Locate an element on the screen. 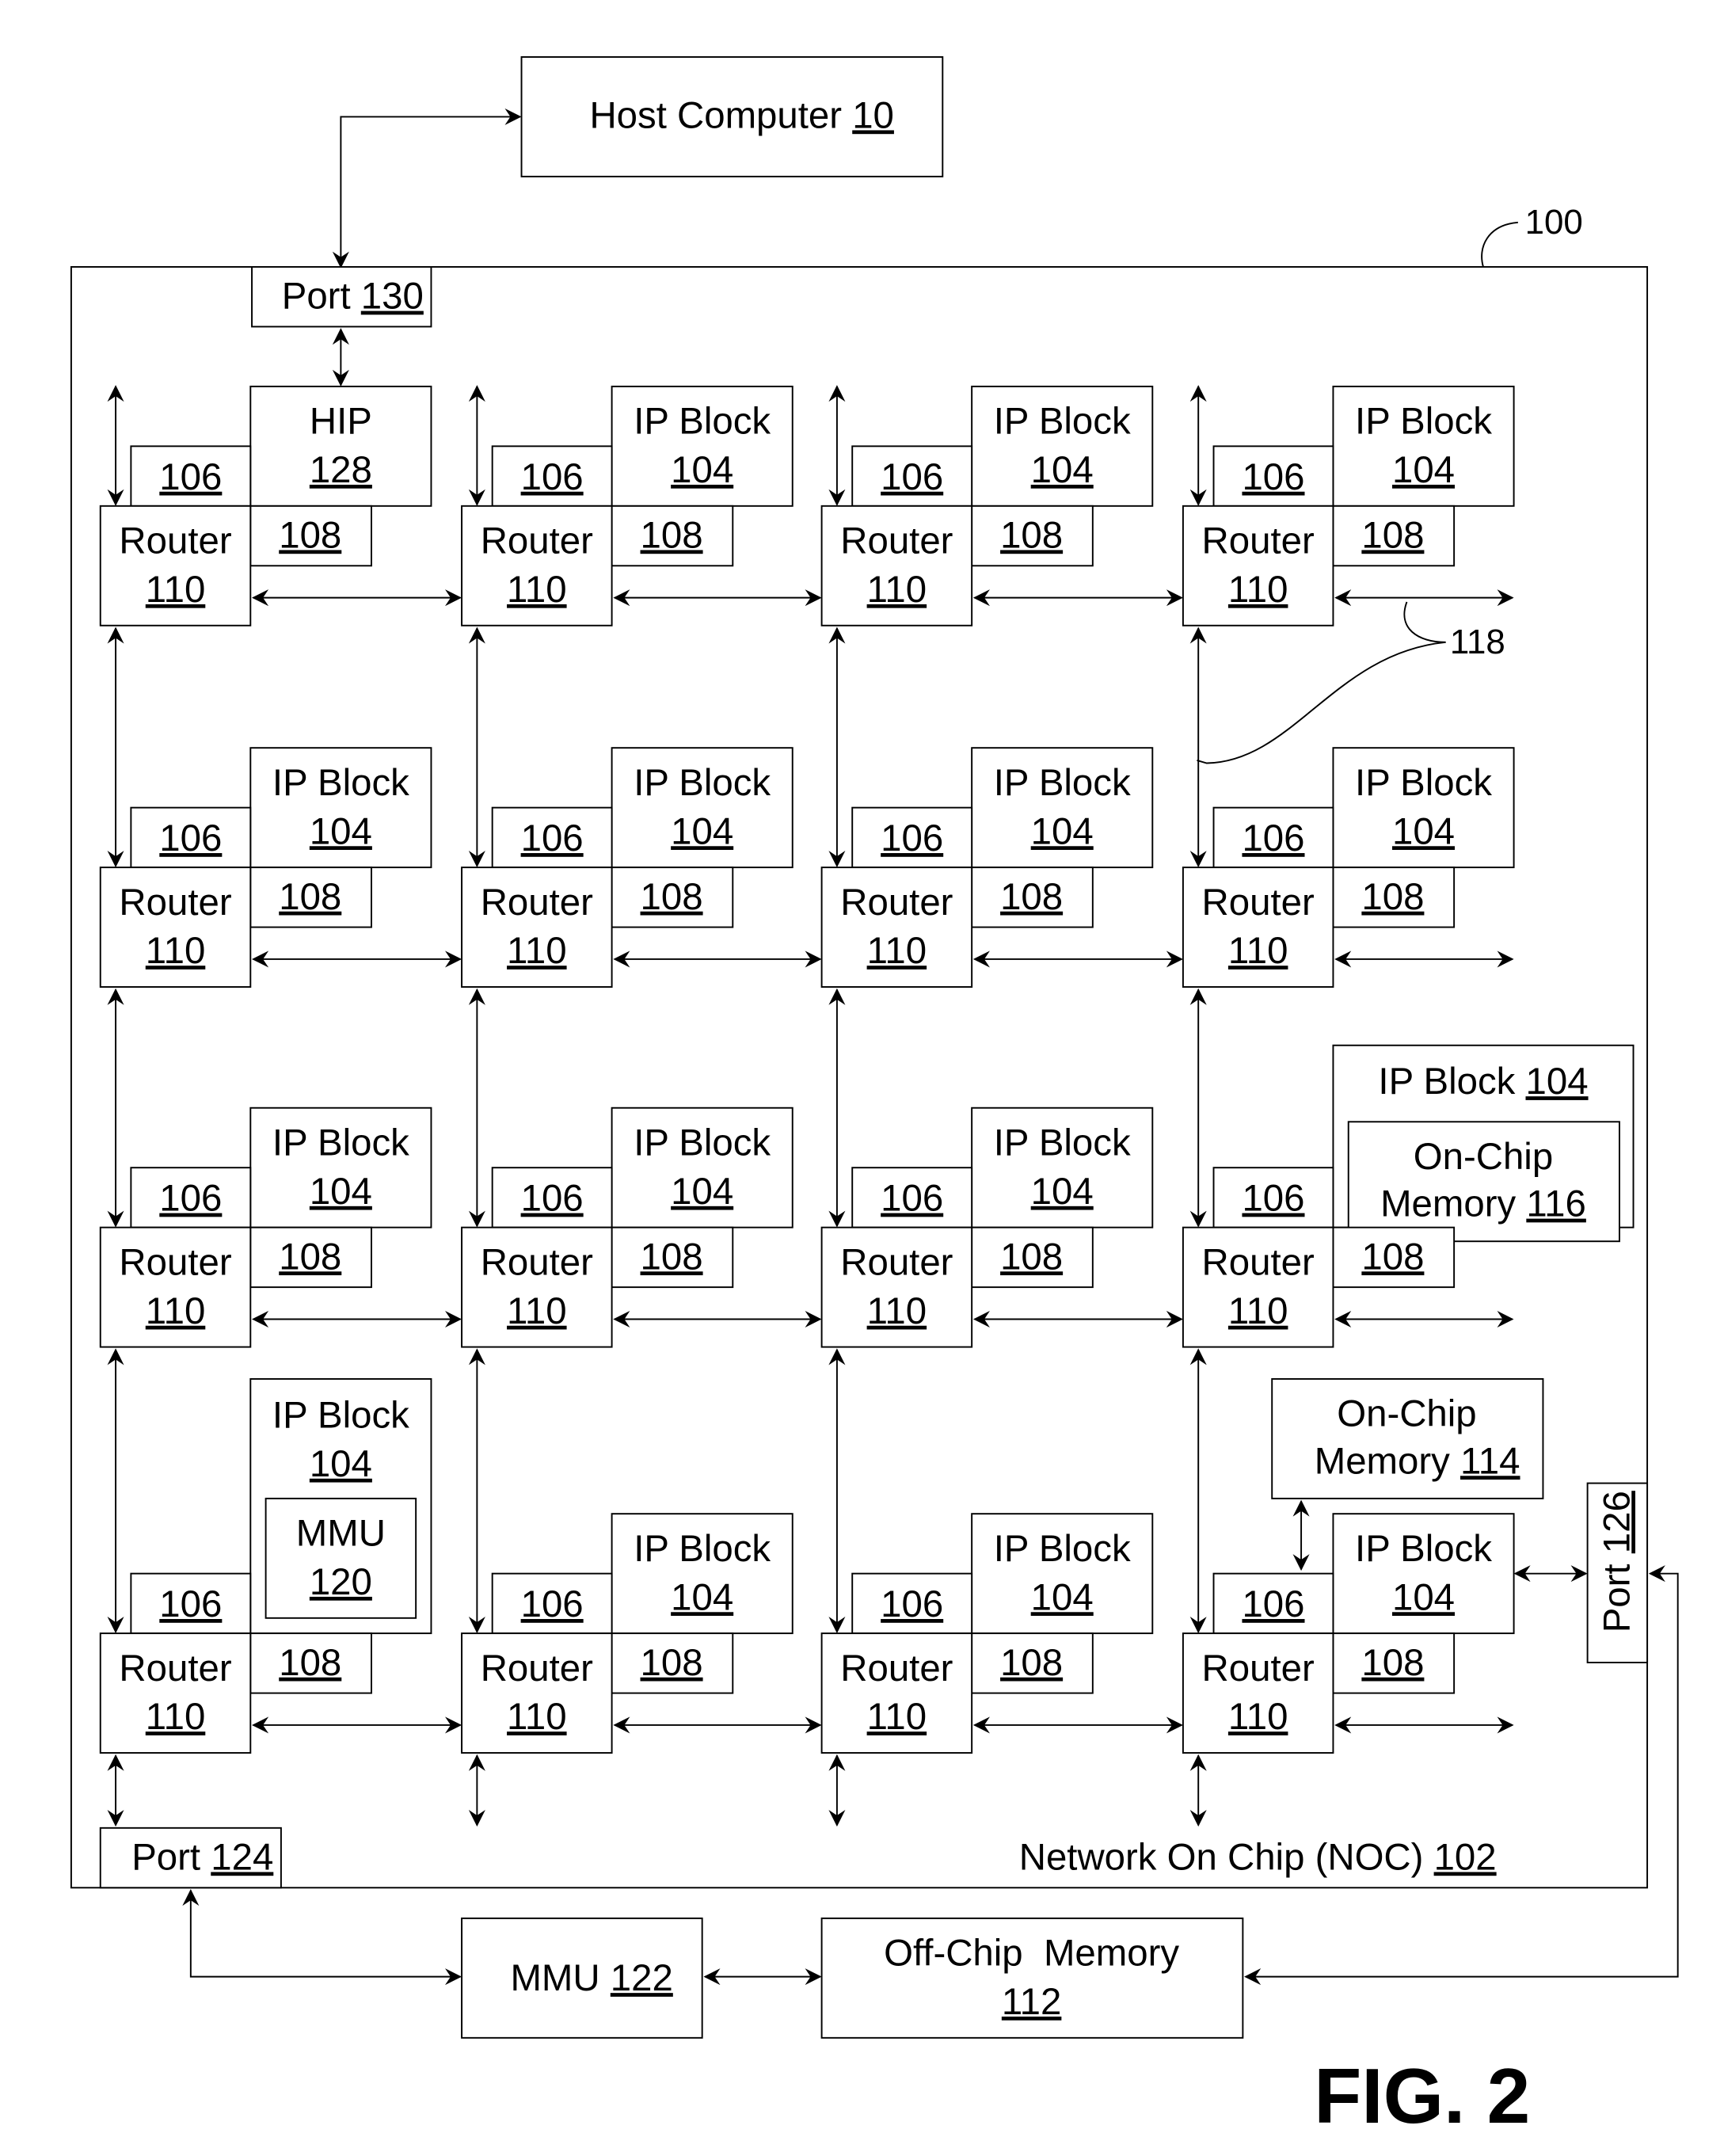 Image resolution: width=1724 pixels, height=2156 pixels. on-chip-memory-114: On-Chip Memory 114 is located at coordinates (1407, 1438).